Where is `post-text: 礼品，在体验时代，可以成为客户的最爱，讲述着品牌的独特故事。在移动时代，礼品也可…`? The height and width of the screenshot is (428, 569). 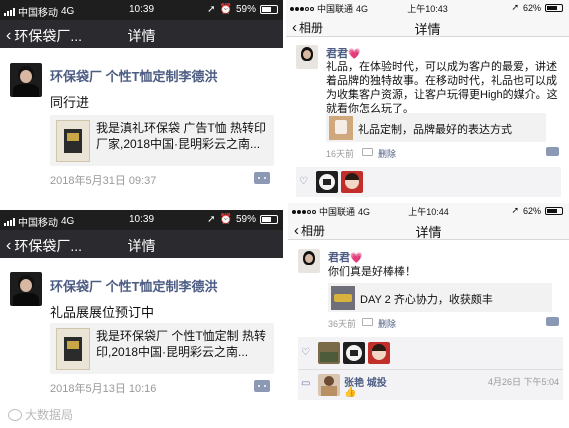
post-text: 礼品，在体验时代，可以成为客户的最爱，讲述着品牌的独特故事。在移动时代，礼品也可… is located at coordinates (442, 88).